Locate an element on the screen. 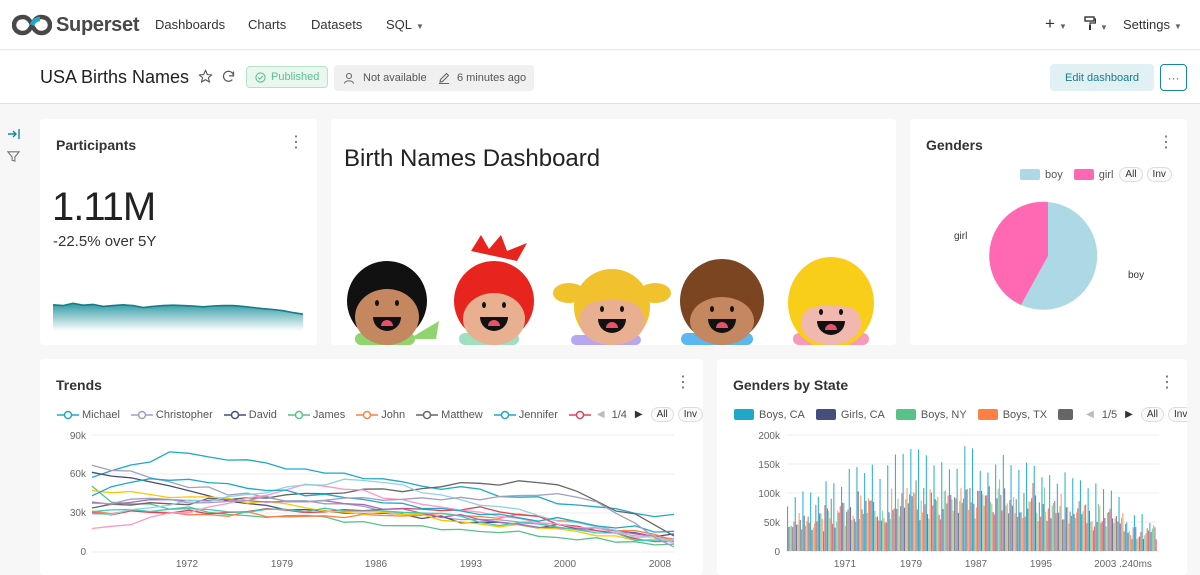  legend-item-jennifer: Jennifer is located at coordinates (525, 415).